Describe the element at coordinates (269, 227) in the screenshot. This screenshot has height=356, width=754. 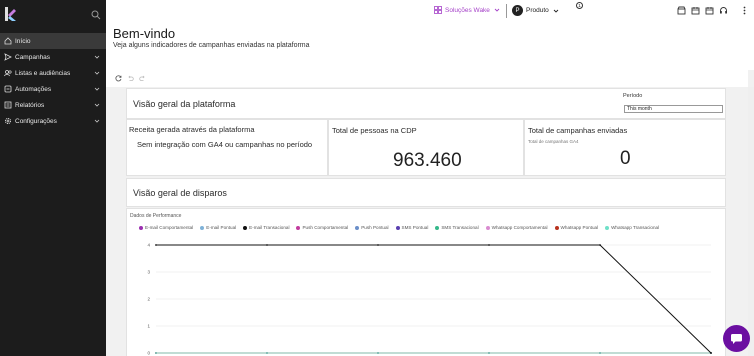
I see `legend-label: E-mail Transacional` at that location.